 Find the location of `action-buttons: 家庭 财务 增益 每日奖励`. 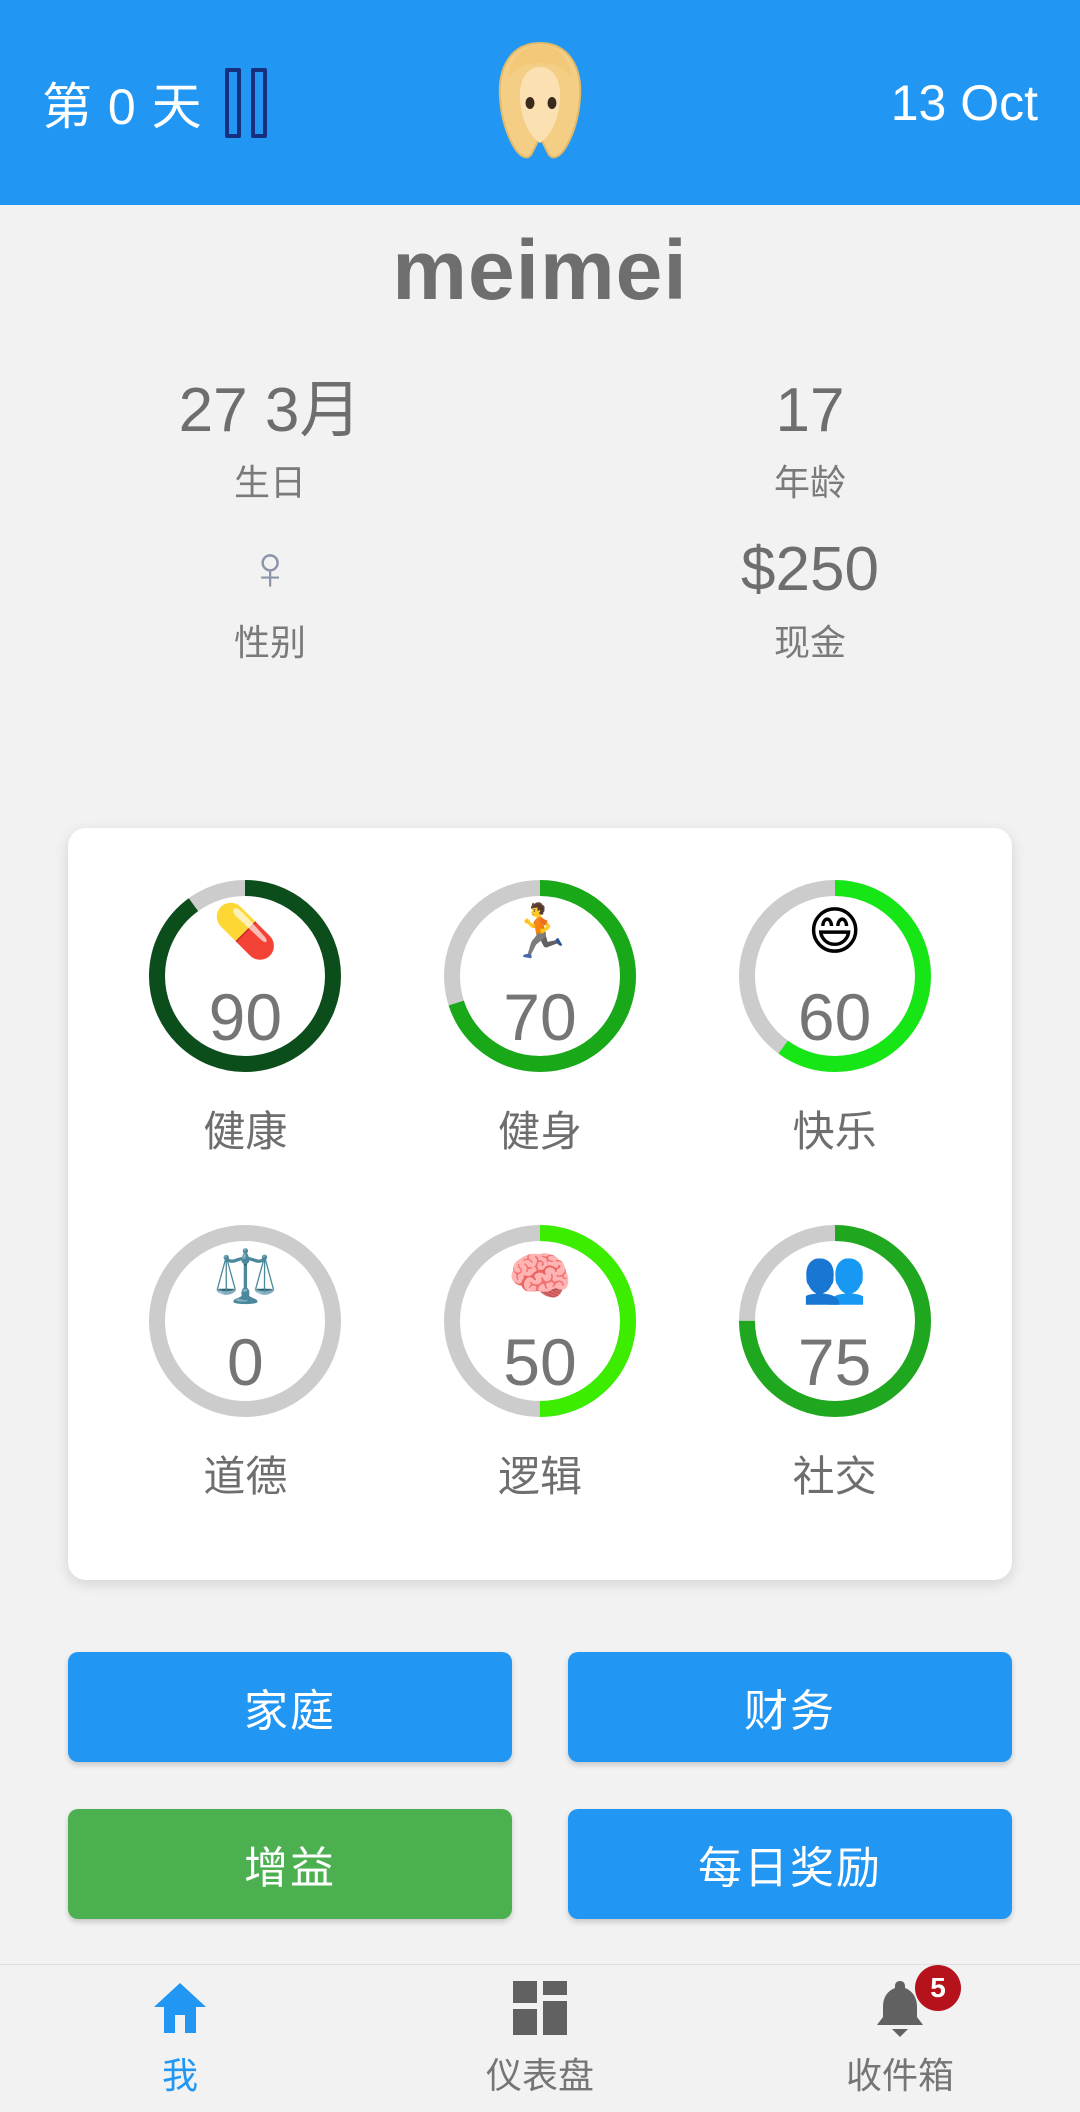

action-buttons: 家庭 财务 增益 每日奖励 is located at coordinates (540, 1785).